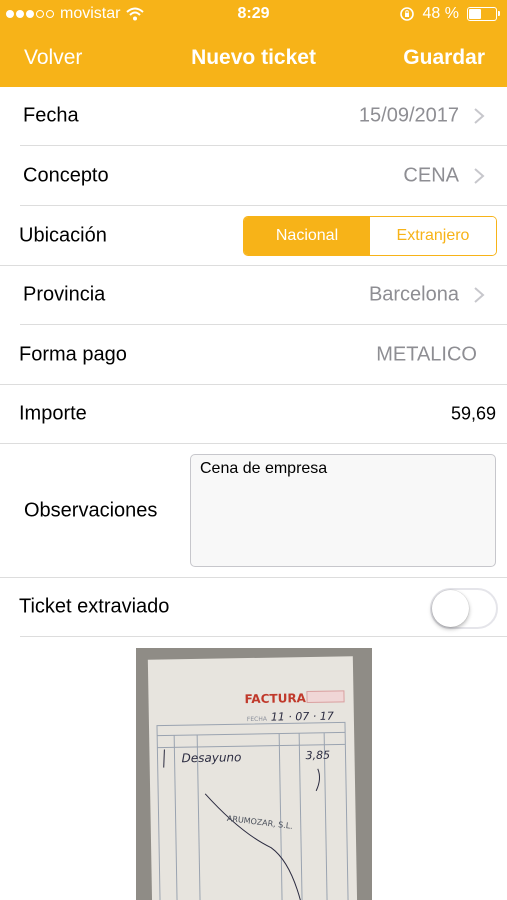  I want to click on provincia-row: Provincia Barcelona, so click(253, 295).